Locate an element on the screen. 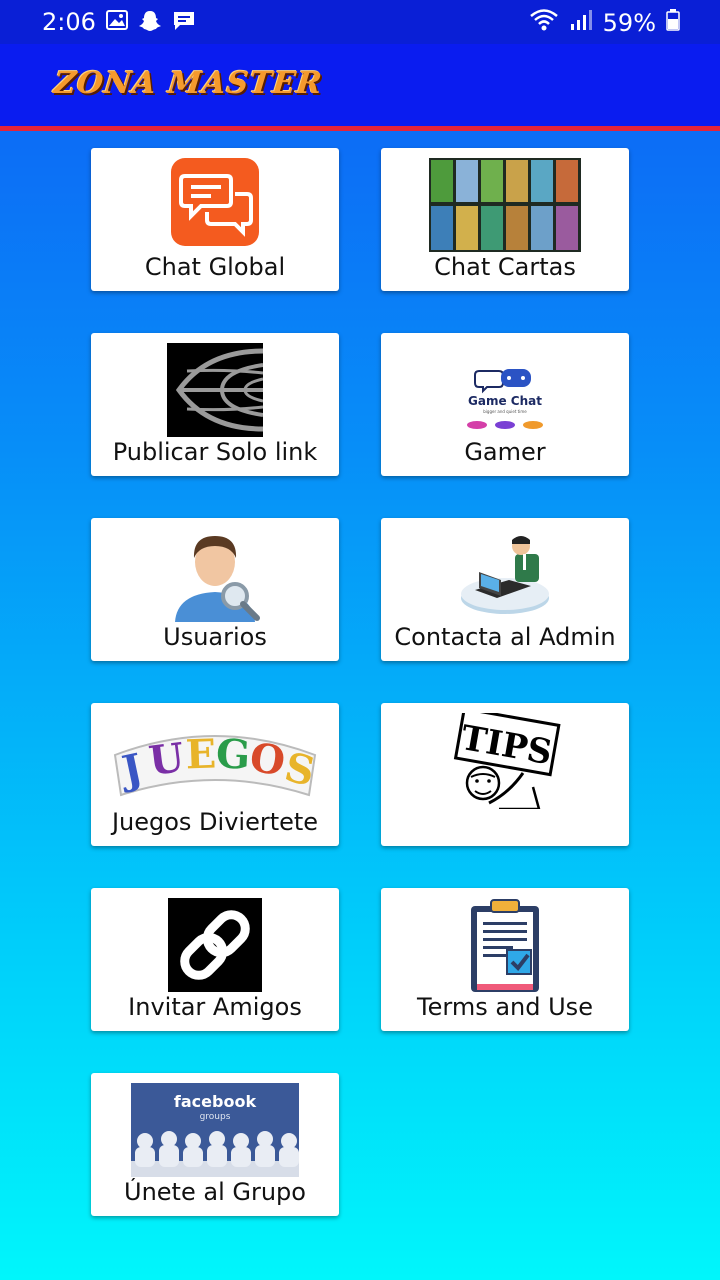 This screenshot has height=1280, width=720. menu-contacta-admin: Contacta al Admin is located at coordinates (505, 589).